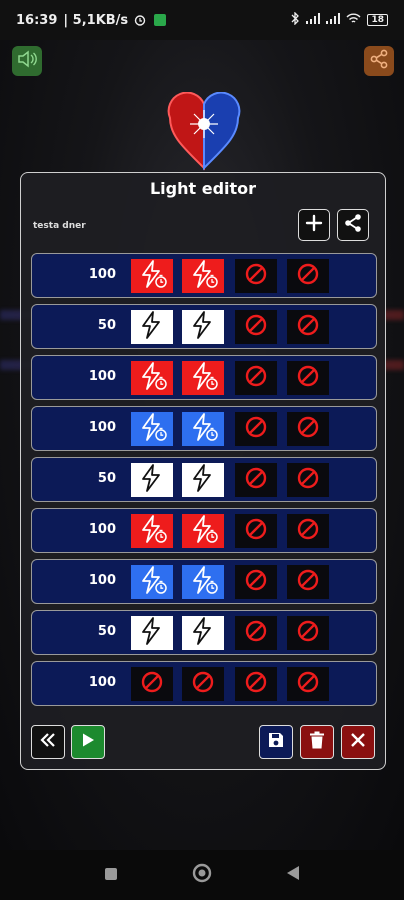 The image size is (404, 900). I want to click on share-preset-button, so click(353, 225).